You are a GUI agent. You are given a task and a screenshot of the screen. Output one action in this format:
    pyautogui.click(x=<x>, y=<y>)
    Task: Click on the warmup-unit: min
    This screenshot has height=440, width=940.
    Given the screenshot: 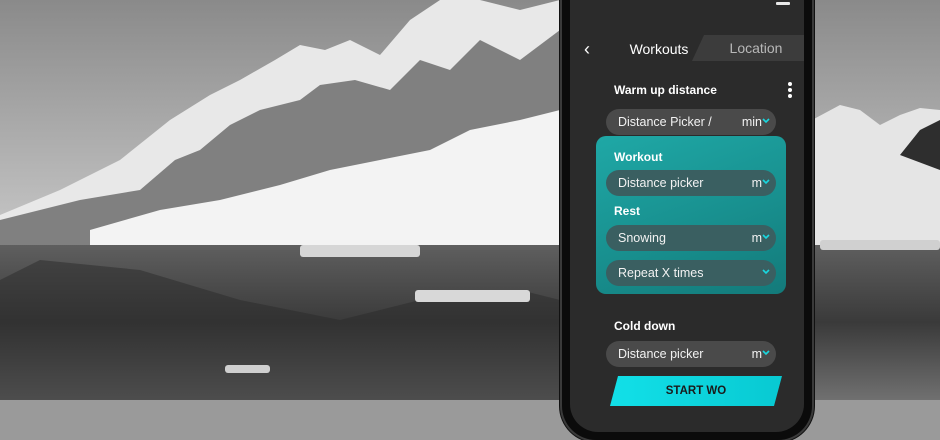 What is the action you would take?
    pyautogui.click(x=751, y=122)
    